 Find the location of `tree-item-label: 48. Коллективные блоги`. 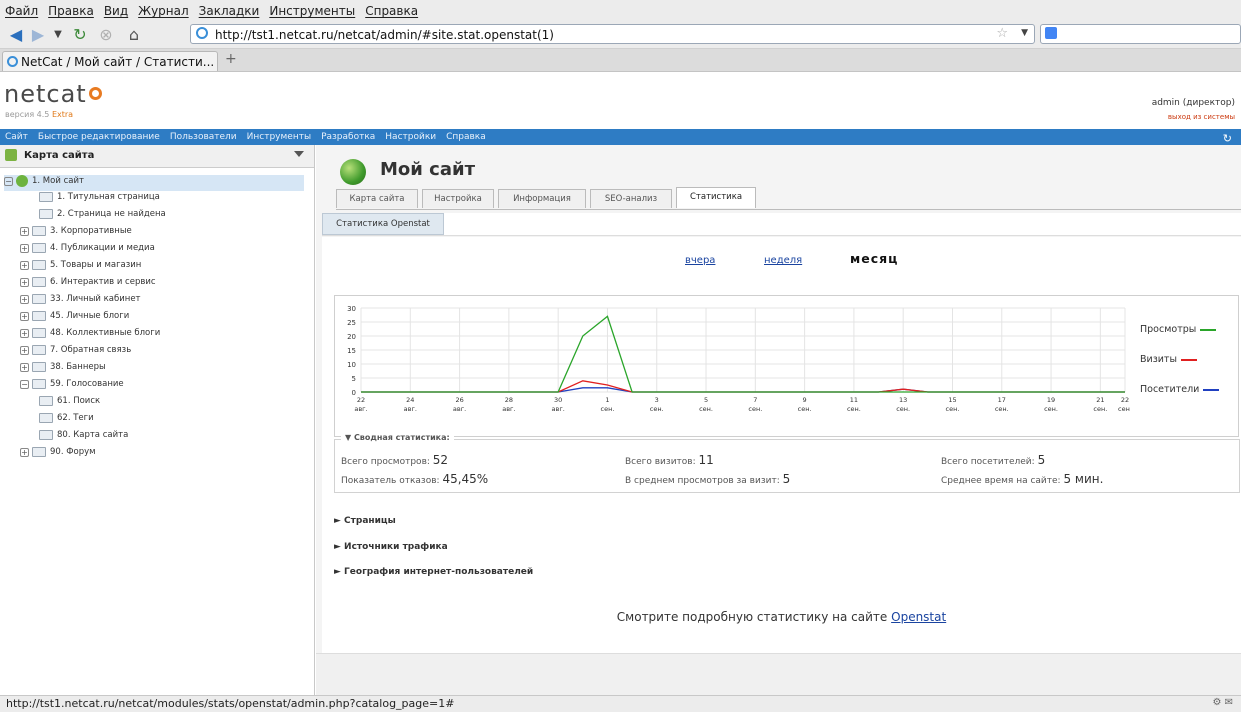

tree-item-label: 48. Коллективные блоги is located at coordinates (105, 333).